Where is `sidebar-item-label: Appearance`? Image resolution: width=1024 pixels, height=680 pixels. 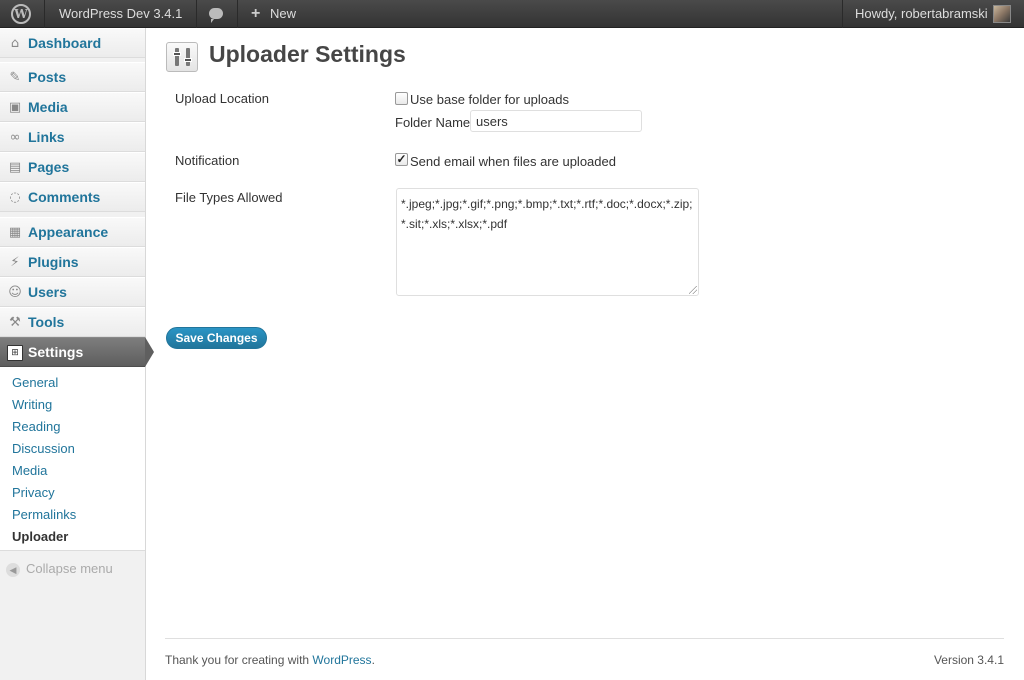
sidebar-item-label: Appearance is located at coordinates (68, 232).